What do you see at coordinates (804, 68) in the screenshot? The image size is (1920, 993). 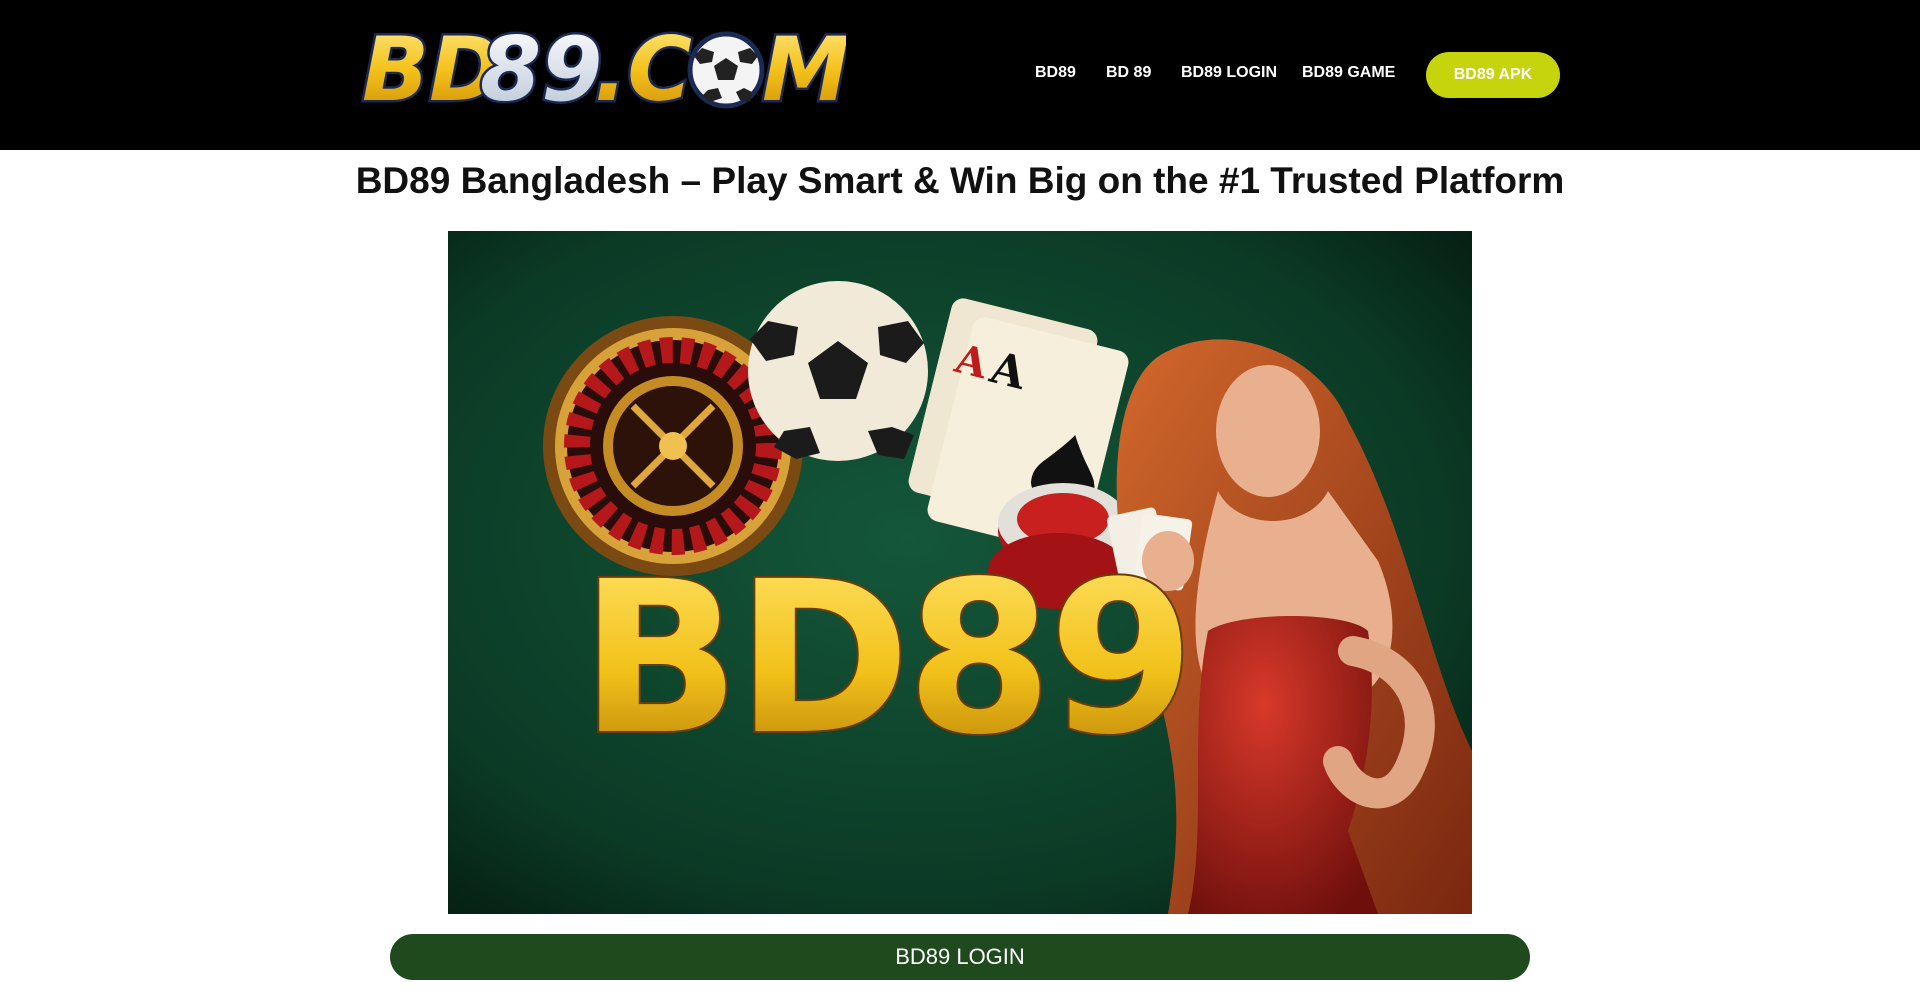 I see `svg-text: M` at bounding box center [804, 68].